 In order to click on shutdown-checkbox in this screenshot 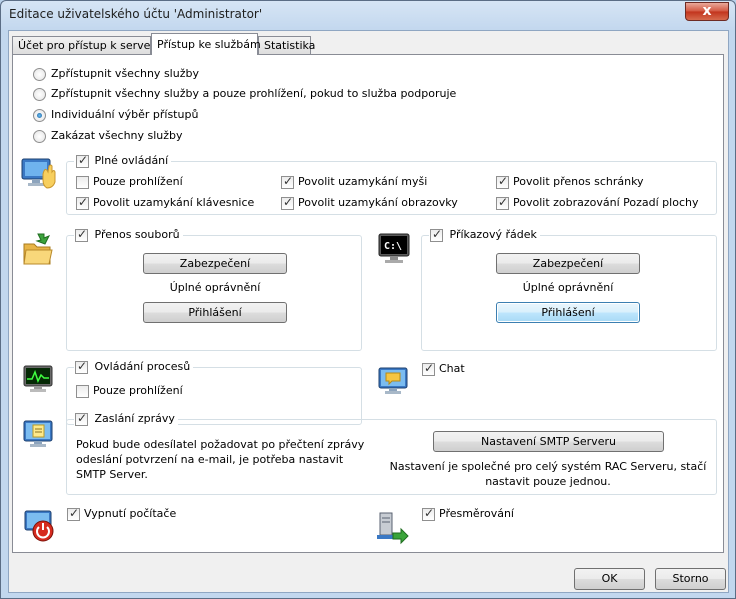, I will do `click(73, 513)`.